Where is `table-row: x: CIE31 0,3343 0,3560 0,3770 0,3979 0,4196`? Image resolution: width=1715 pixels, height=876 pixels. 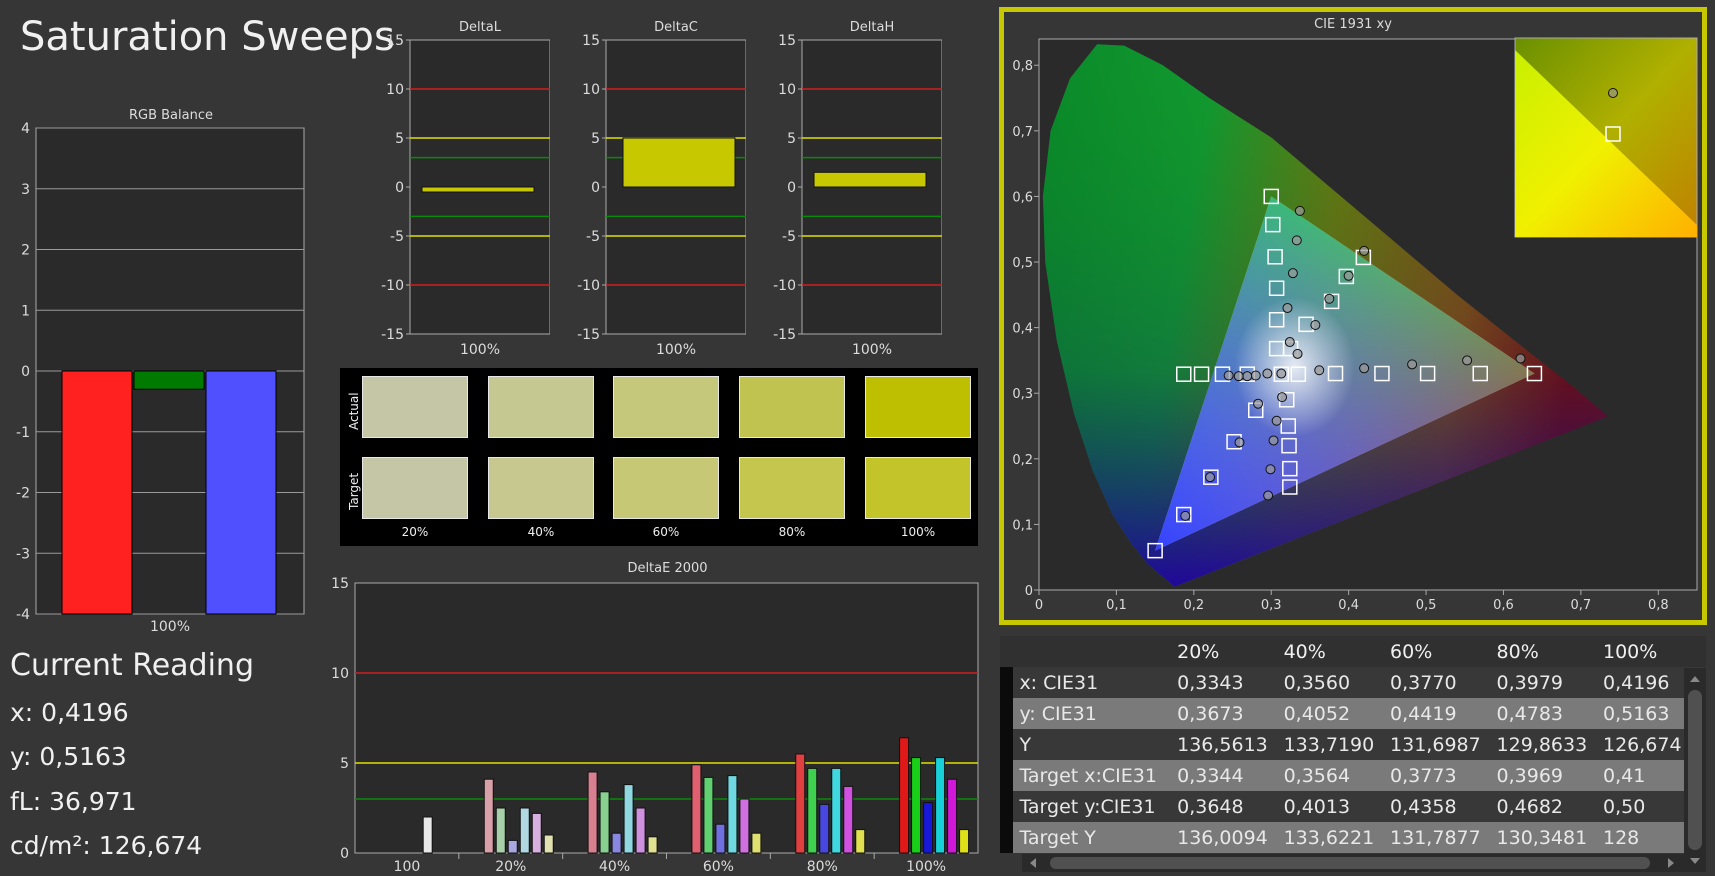
table-row: x: CIE31 0,3343 0,3560 0,3770 0,3979 0,4196 is located at coordinates (1353, 682).